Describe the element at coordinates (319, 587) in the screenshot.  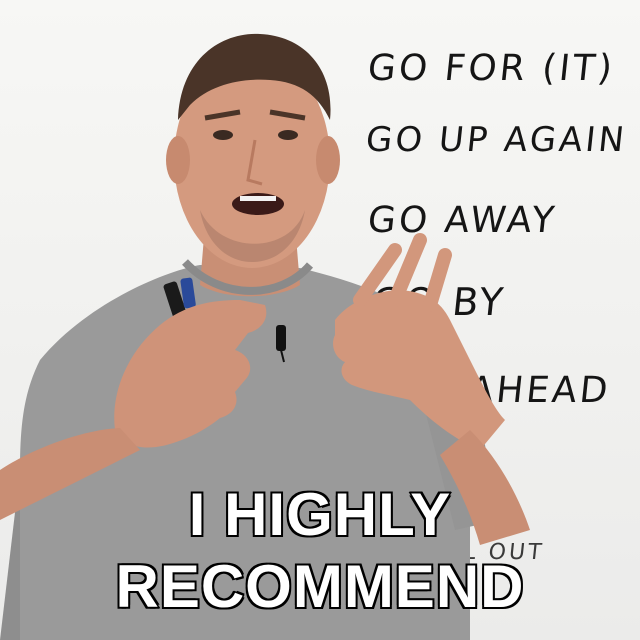
I see `caption-line-2: RECOMMEND` at that location.